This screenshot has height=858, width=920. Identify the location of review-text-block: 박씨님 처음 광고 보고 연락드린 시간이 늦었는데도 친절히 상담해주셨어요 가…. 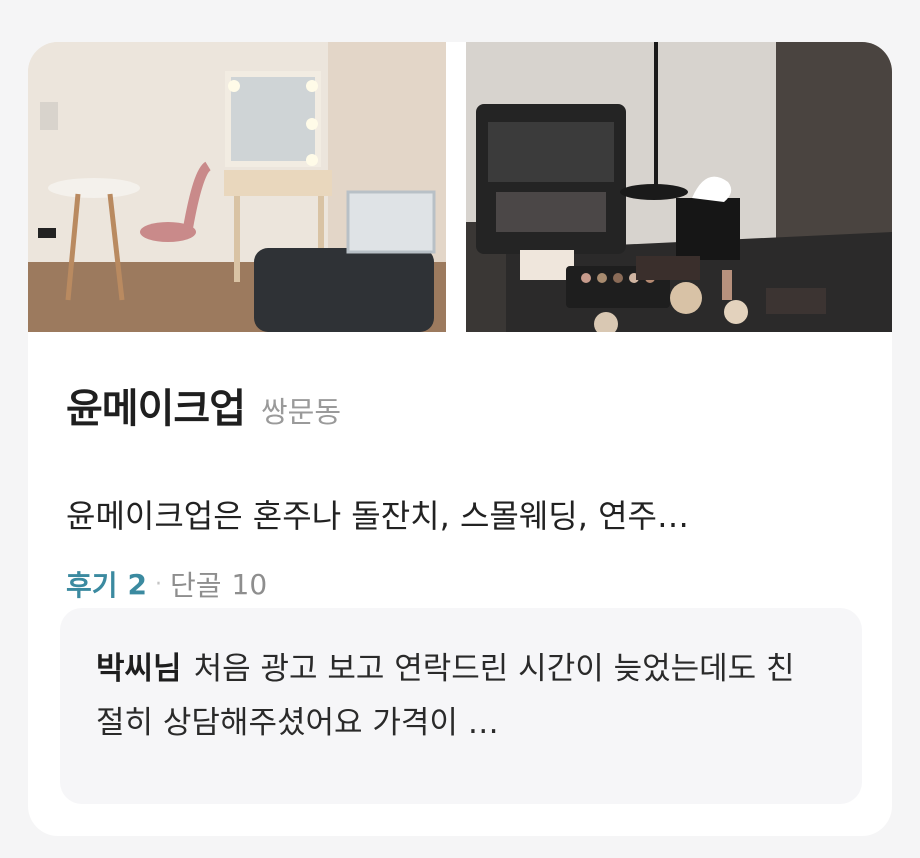
(456, 696).